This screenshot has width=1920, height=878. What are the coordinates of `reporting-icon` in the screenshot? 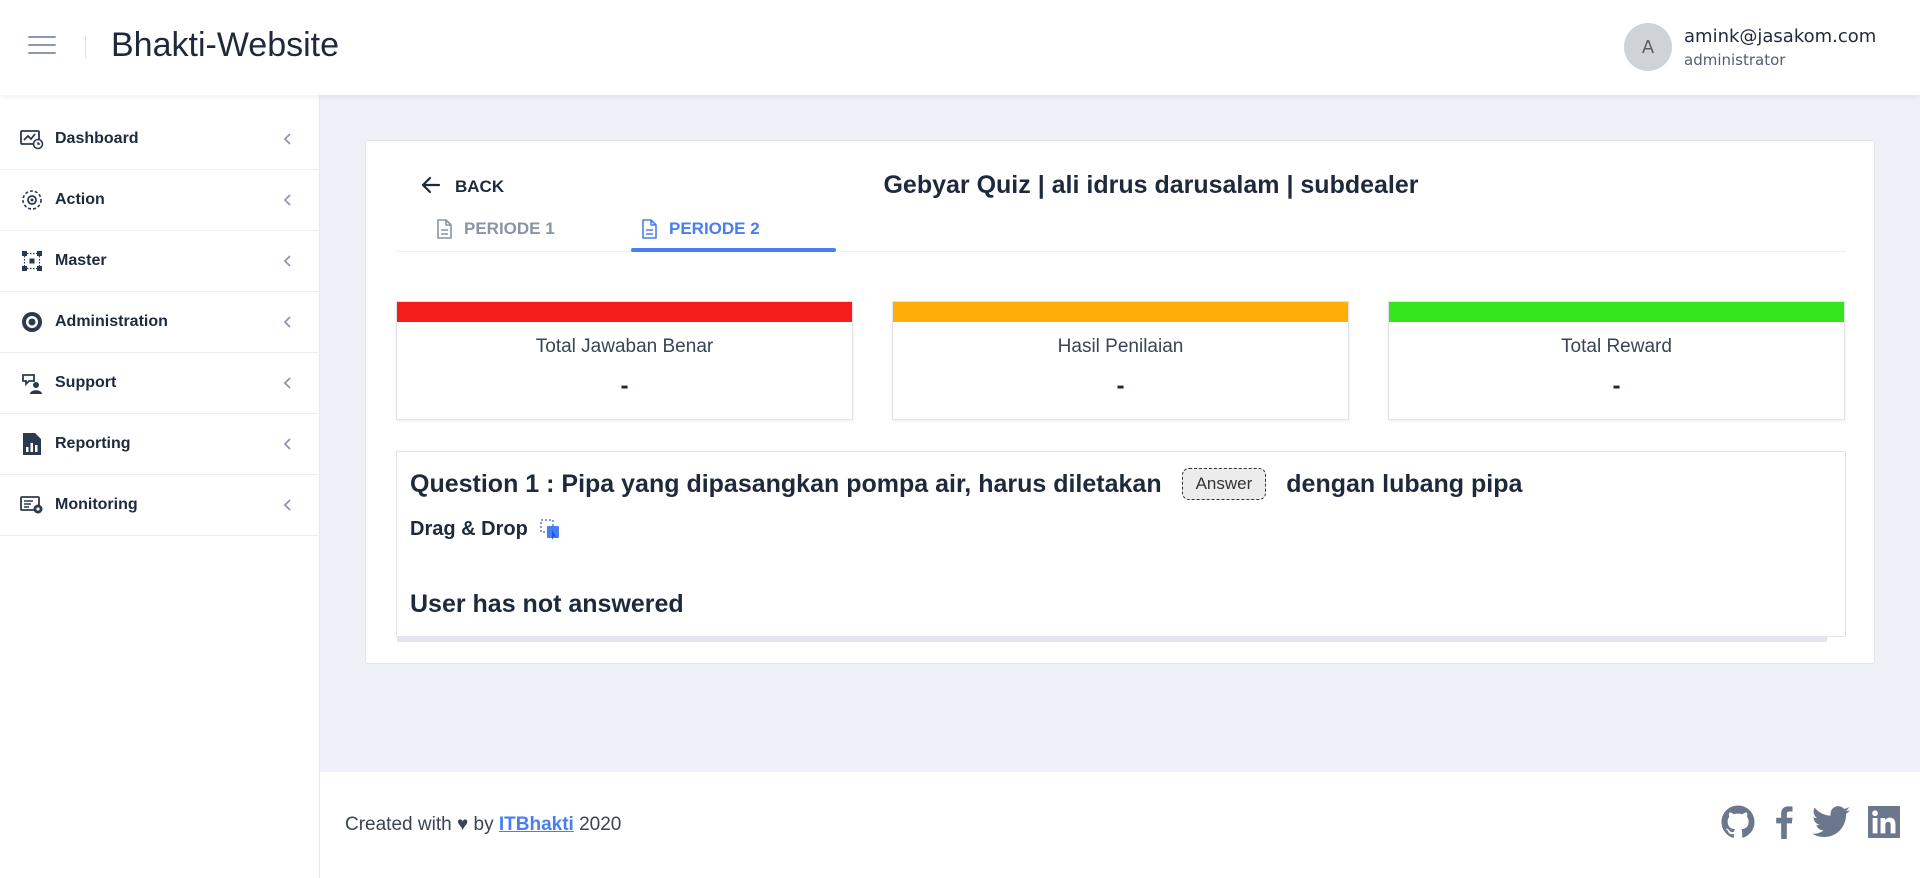 It's located at (32, 444).